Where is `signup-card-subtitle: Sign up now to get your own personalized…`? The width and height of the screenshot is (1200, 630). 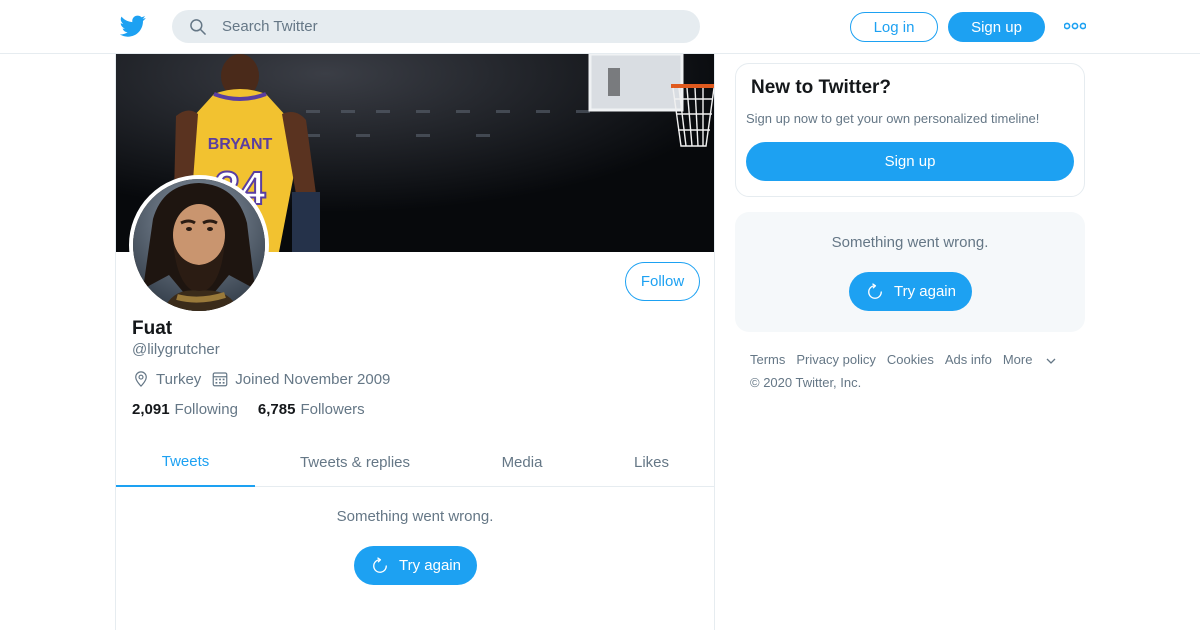 signup-card-subtitle: Sign up now to get your own personalized… is located at coordinates (893, 118).